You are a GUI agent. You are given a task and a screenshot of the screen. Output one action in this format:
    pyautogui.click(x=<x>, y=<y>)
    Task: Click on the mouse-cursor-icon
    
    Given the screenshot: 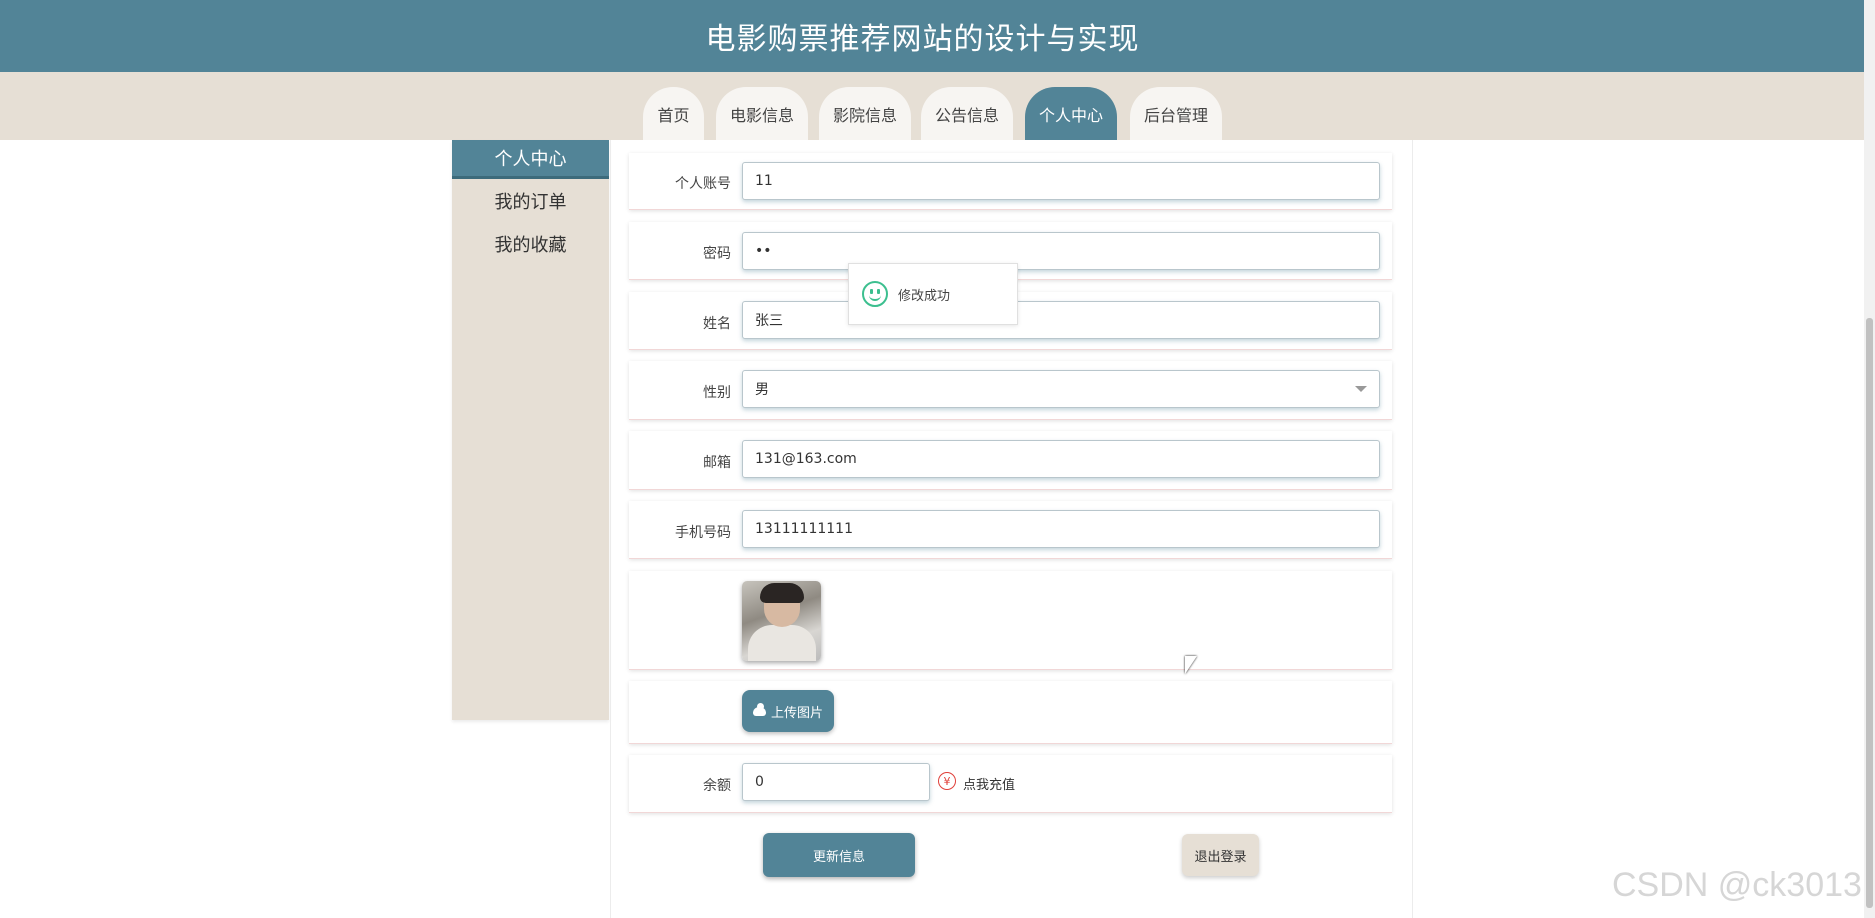 What is the action you would take?
    pyautogui.click(x=1191, y=665)
    